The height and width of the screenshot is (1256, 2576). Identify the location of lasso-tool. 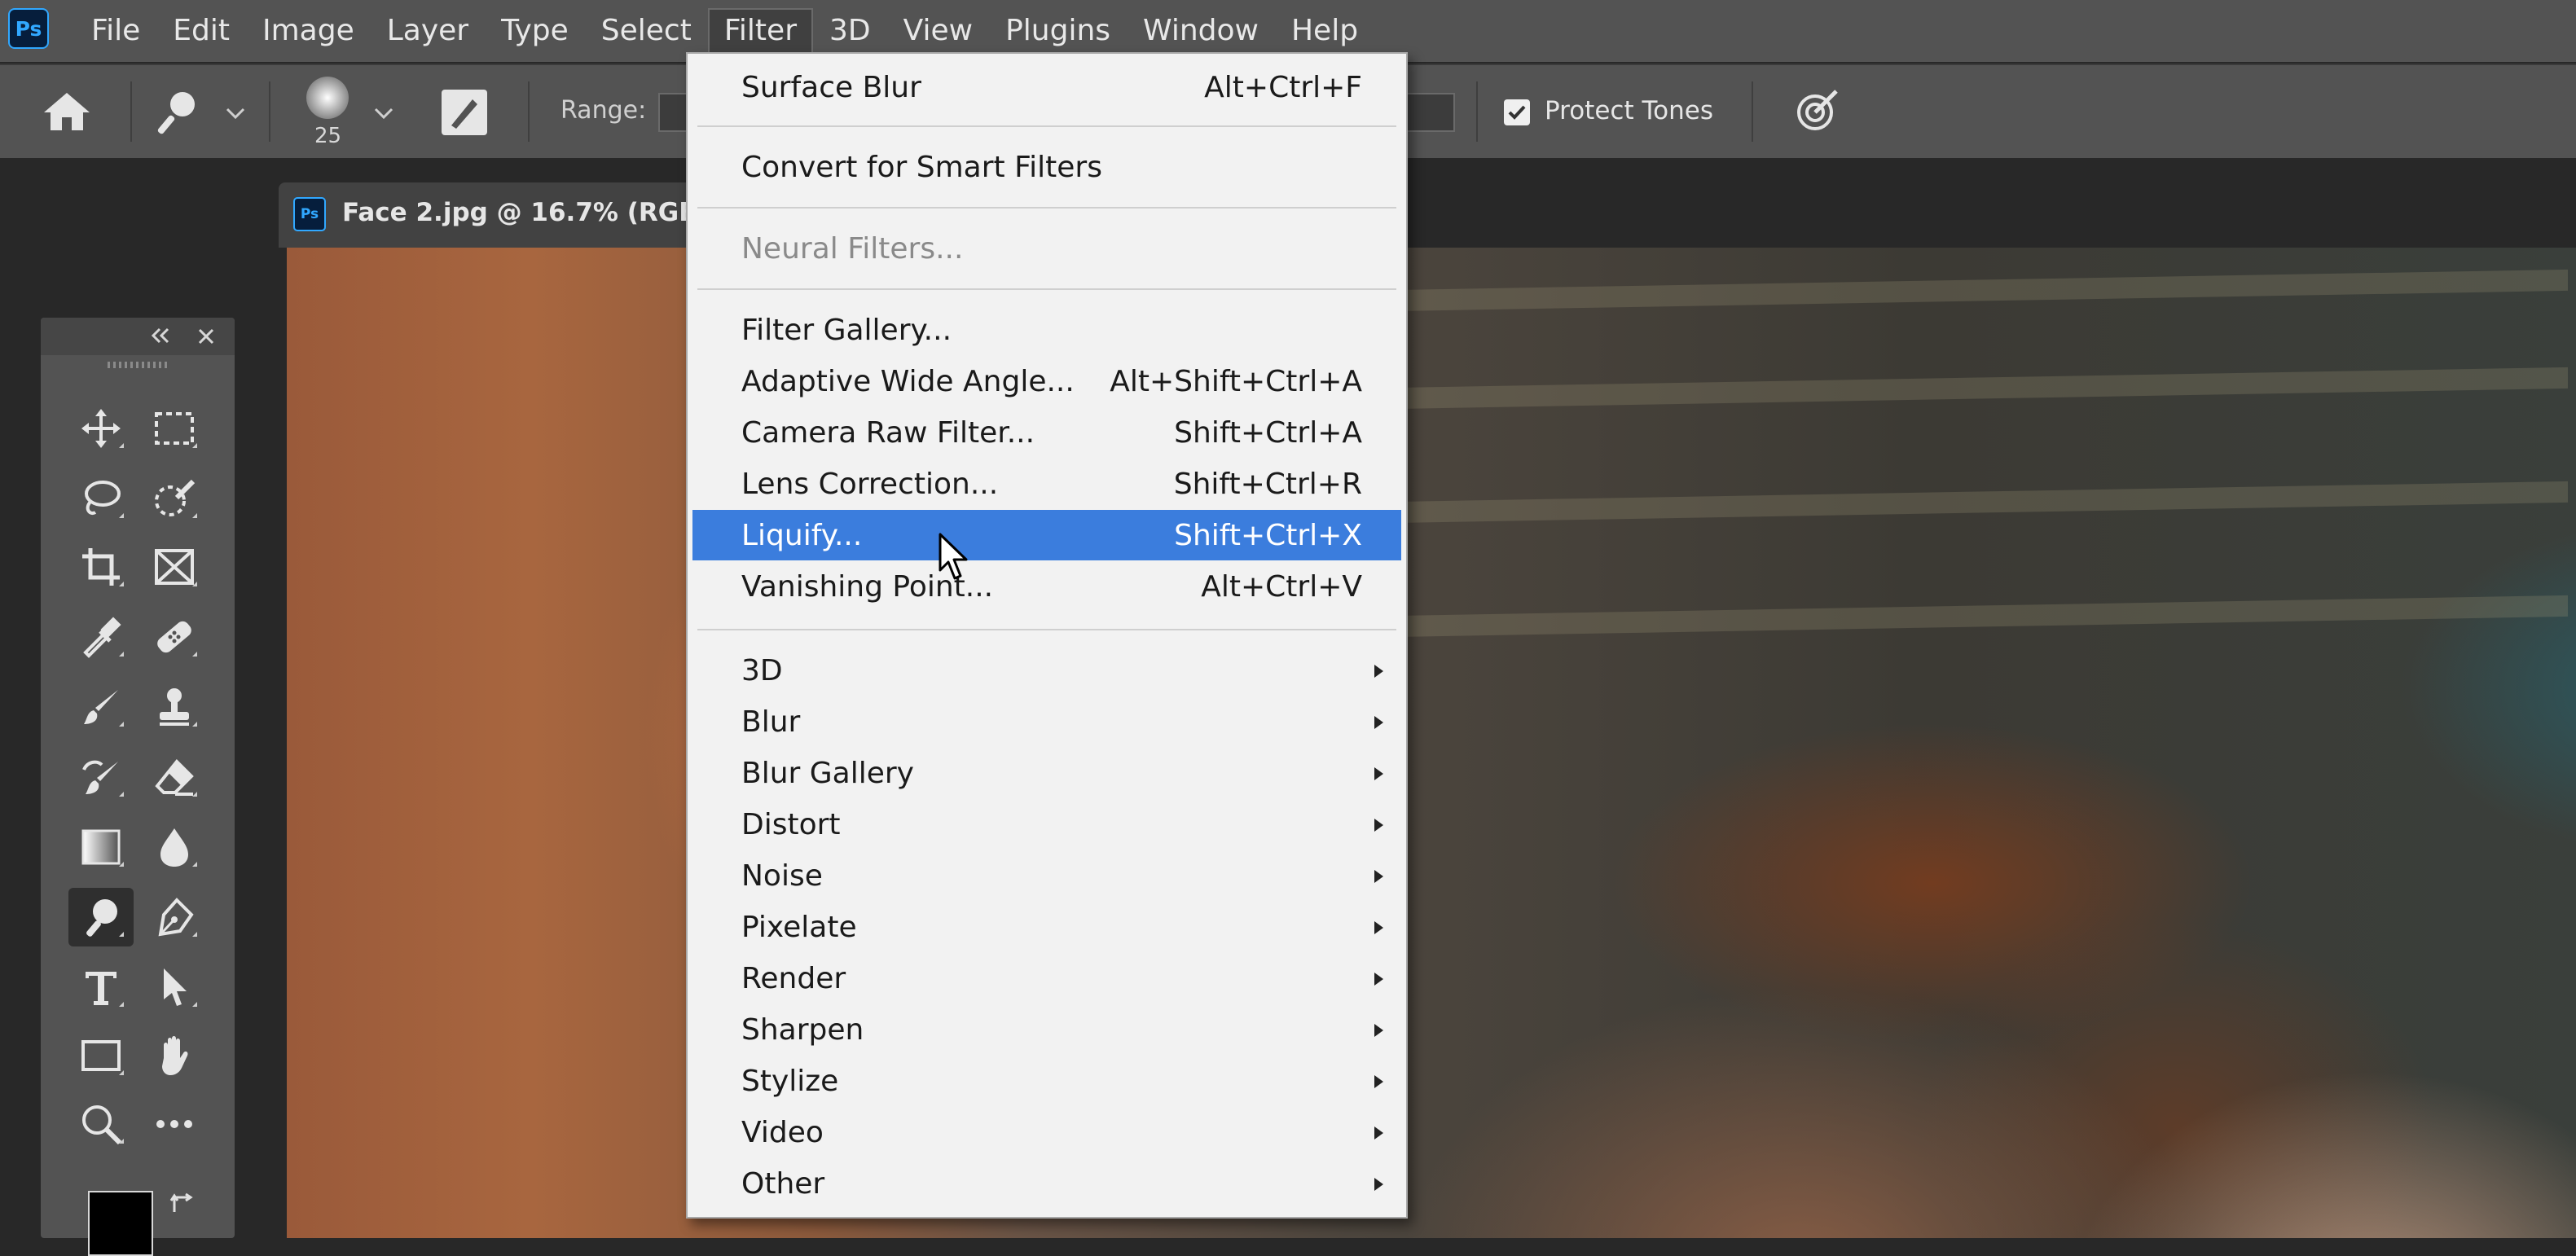
(101, 498).